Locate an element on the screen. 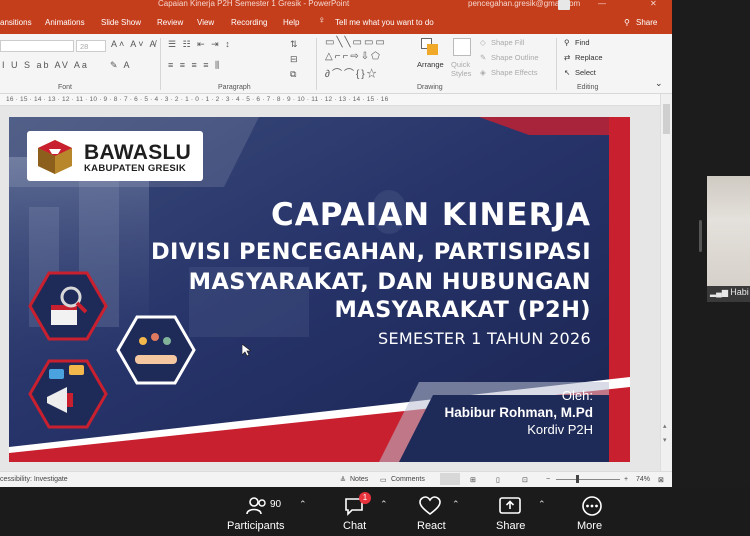 The height and width of the screenshot is (536, 750). editing-group-label: Editing is located at coordinates (588, 87).